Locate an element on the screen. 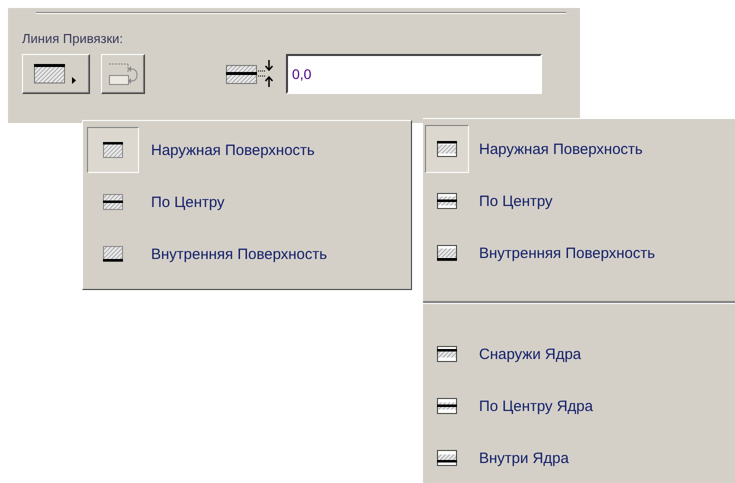 Image resolution: width=735 pixels, height=483 pixels. section-label: Линия Привязки: is located at coordinates (73, 38).